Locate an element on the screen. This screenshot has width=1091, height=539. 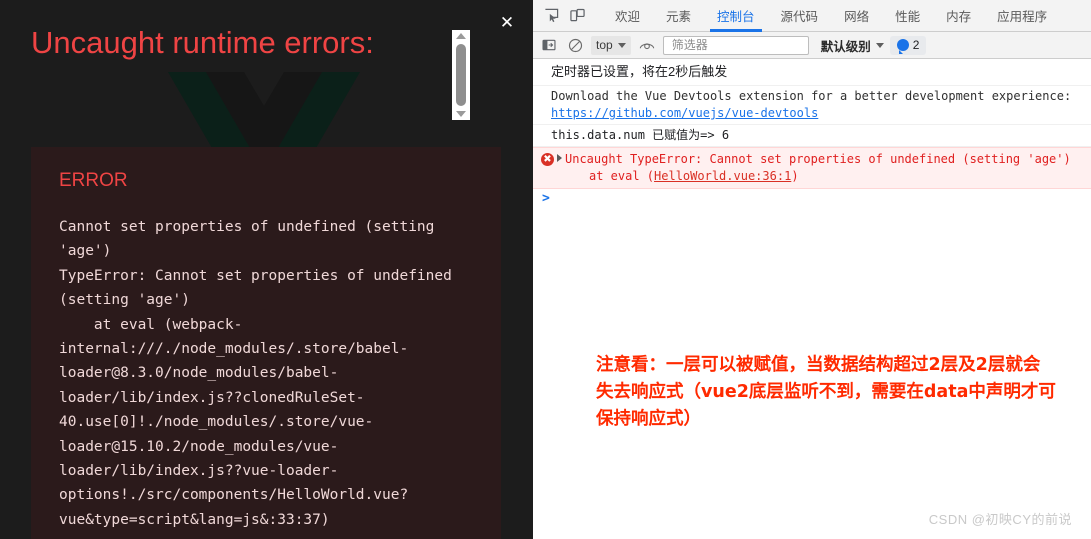
overlay-scrollbar is located at coordinates (461, 75).